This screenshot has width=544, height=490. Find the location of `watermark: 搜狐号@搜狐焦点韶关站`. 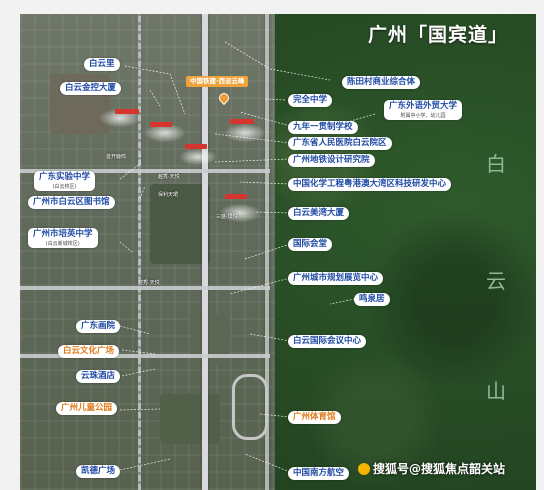

watermark: 搜狐号@搜狐焦点韶关站 is located at coordinates (431, 468).